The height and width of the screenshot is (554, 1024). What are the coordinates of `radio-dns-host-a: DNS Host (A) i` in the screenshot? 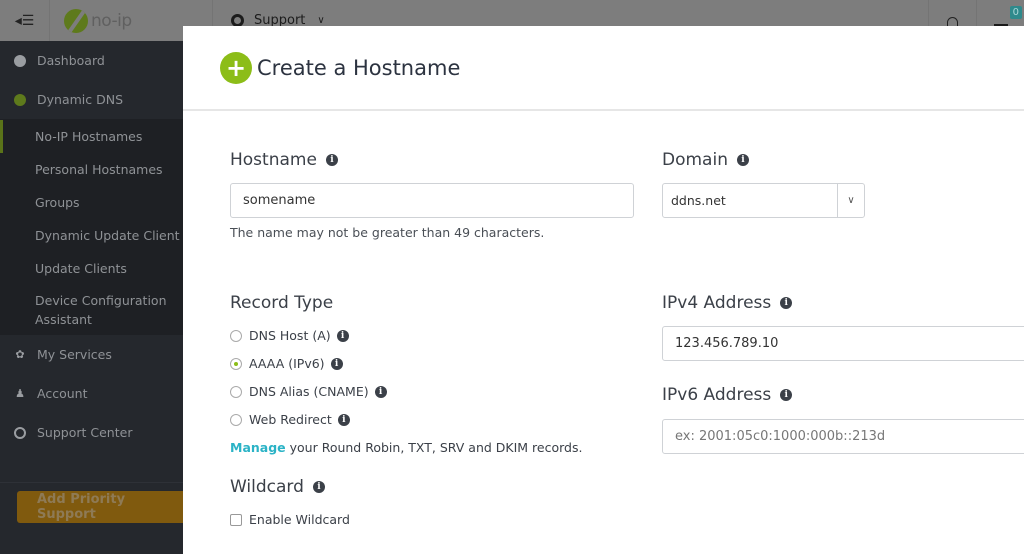 It's located at (289, 335).